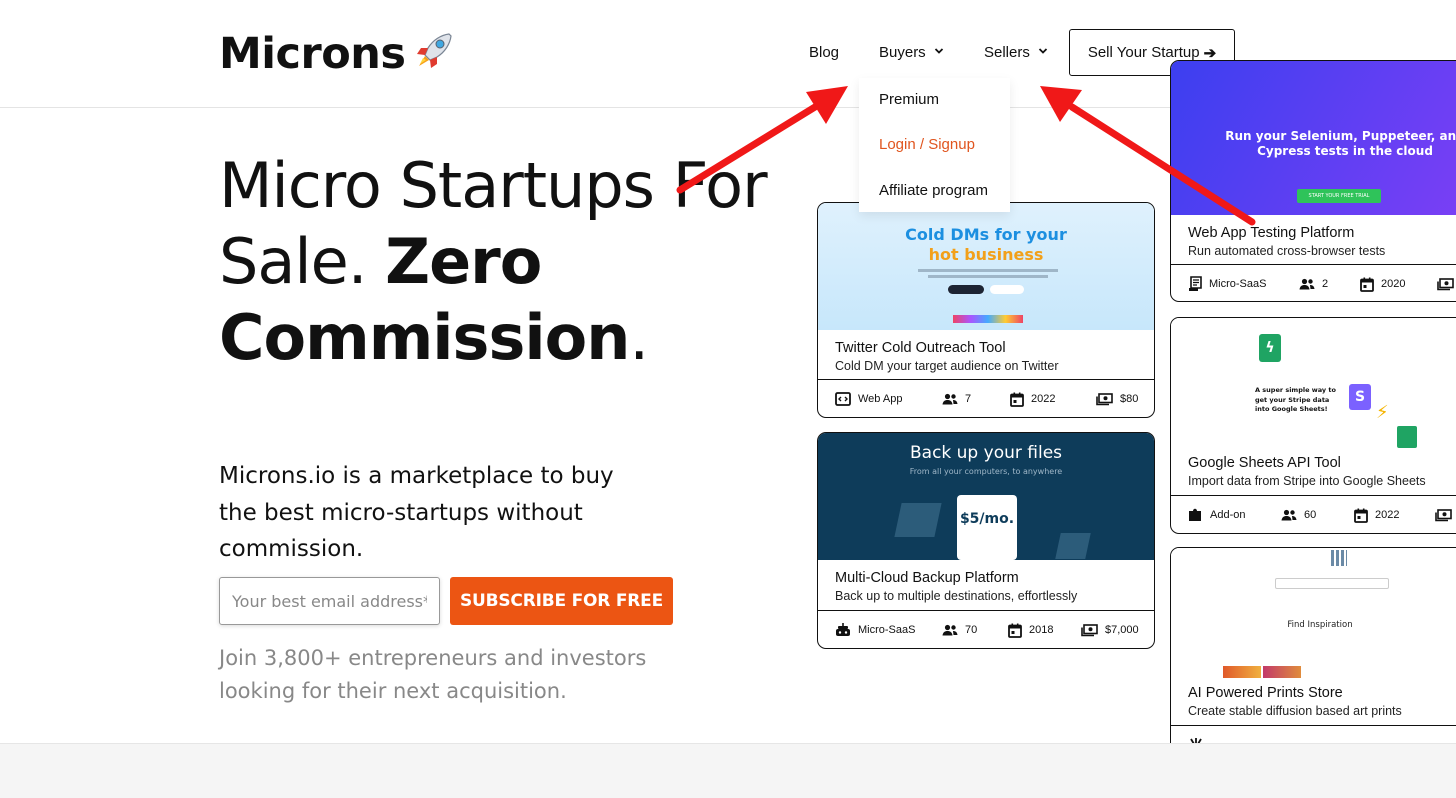 Image resolution: width=1456 pixels, height=798 pixels. Describe the element at coordinates (1030, 629) in the screenshot. I see `meta-year: 2018` at that location.